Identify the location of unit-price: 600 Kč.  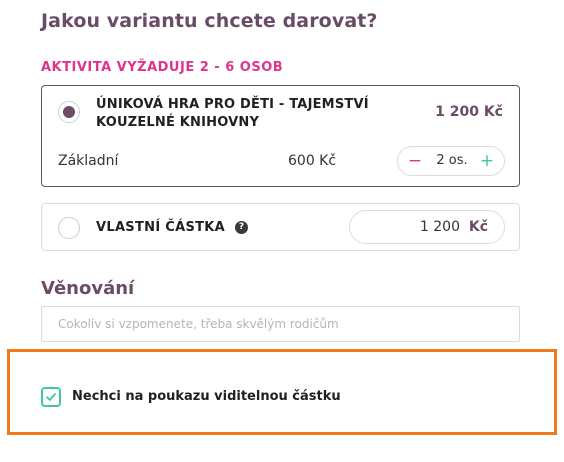
(312, 161).